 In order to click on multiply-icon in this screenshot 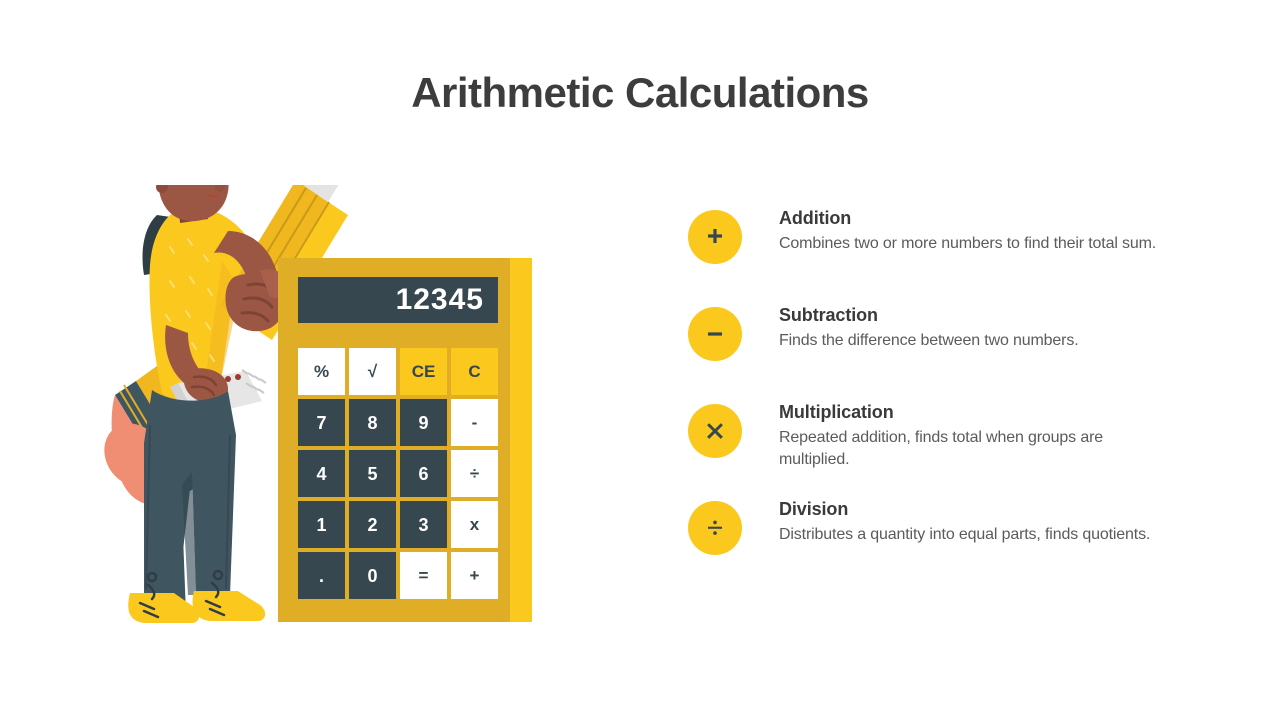, I will do `click(715, 431)`.